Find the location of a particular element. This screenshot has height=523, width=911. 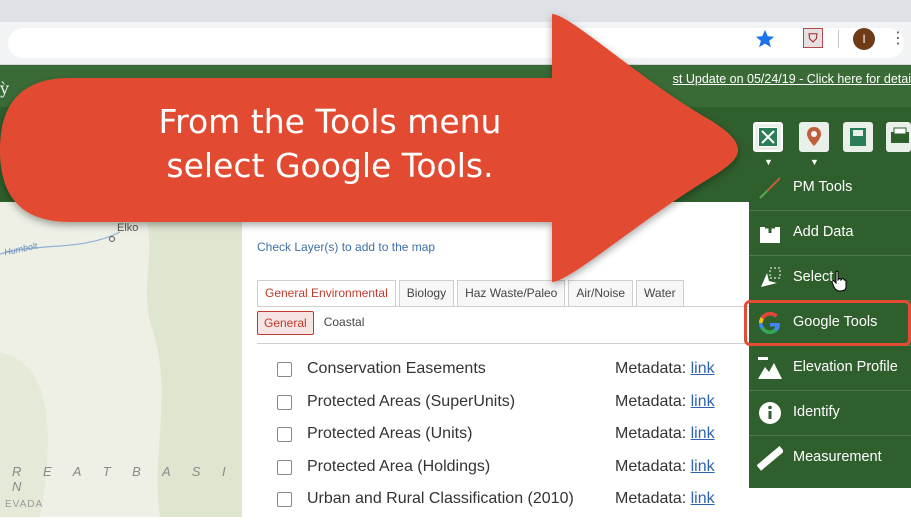

callout-line-1: From the Tools menu is located at coordinates (330, 121).